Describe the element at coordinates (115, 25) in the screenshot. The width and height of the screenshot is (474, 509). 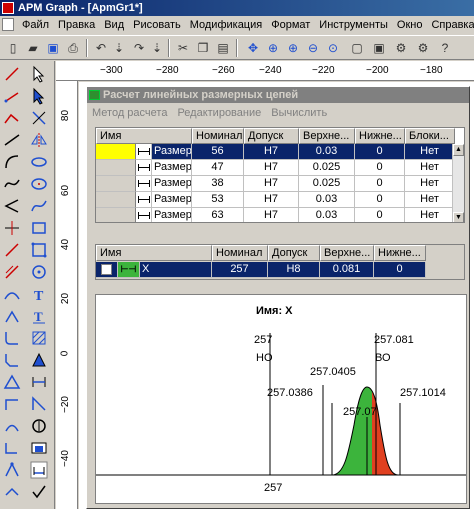
I see `menu-view: Вид` at that location.